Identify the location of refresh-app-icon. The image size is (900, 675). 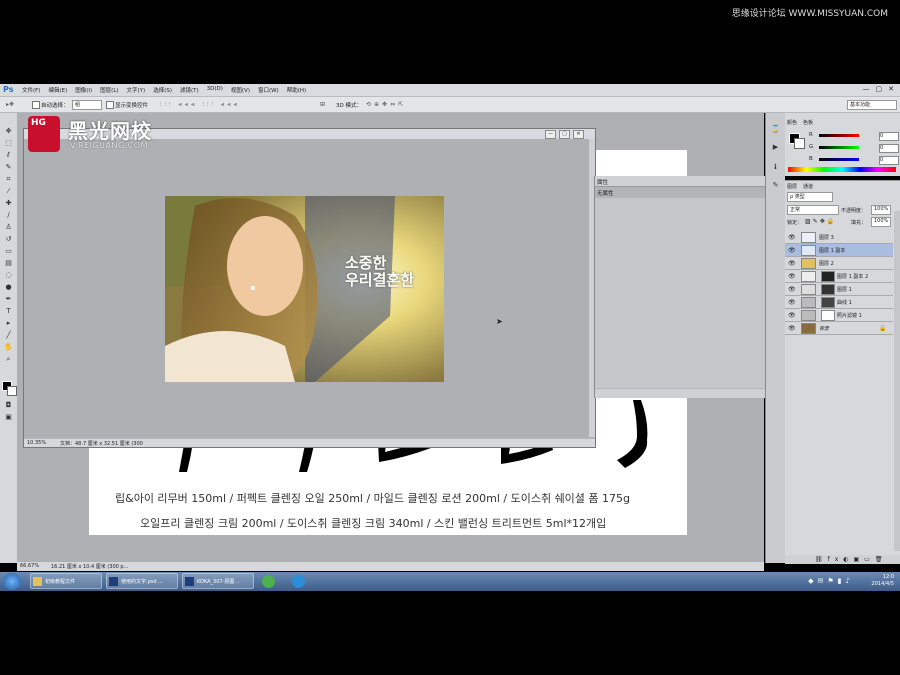
(268, 581).